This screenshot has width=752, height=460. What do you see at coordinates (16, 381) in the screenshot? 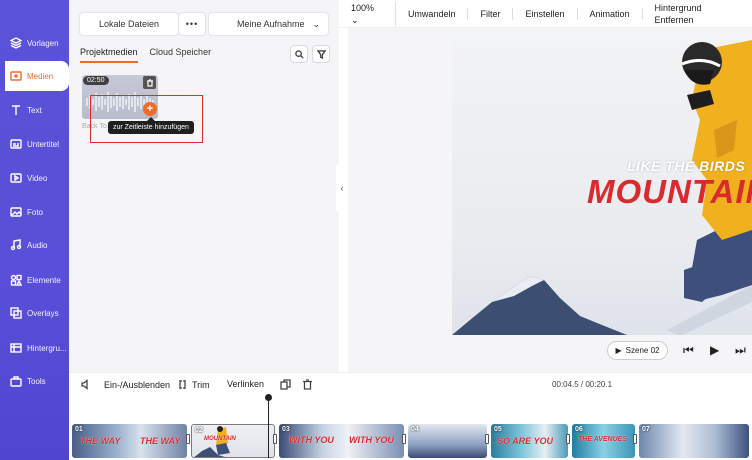
I see `tools-icon` at bounding box center [16, 381].